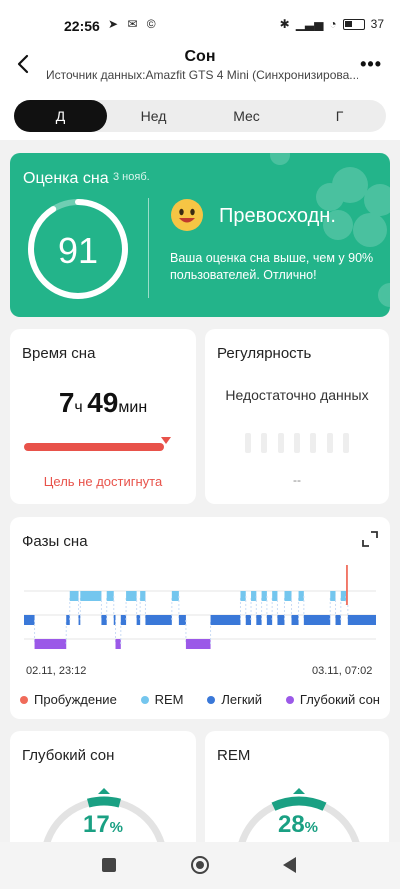 Image resolution: width=400 pixels, height=889 pixels. What do you see at coordinates (56, 671) in the screenshot?
I see `chart-start-time: 02.11, 23:12` at bounding box center [56, 671].